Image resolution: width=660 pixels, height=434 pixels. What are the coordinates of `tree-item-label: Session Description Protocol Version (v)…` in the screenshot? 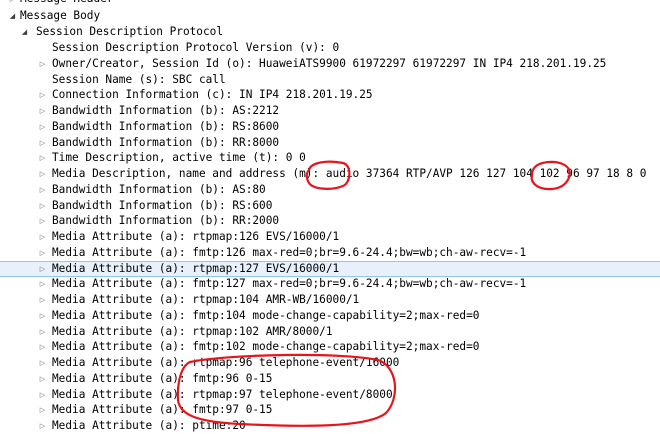 It's located at (196, 47).